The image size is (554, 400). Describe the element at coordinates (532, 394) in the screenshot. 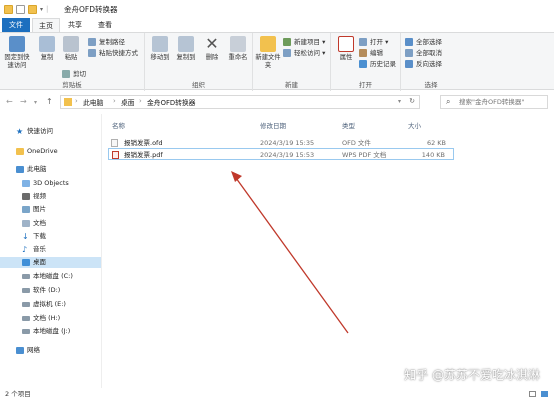

I see `details-view-icon` at that location.